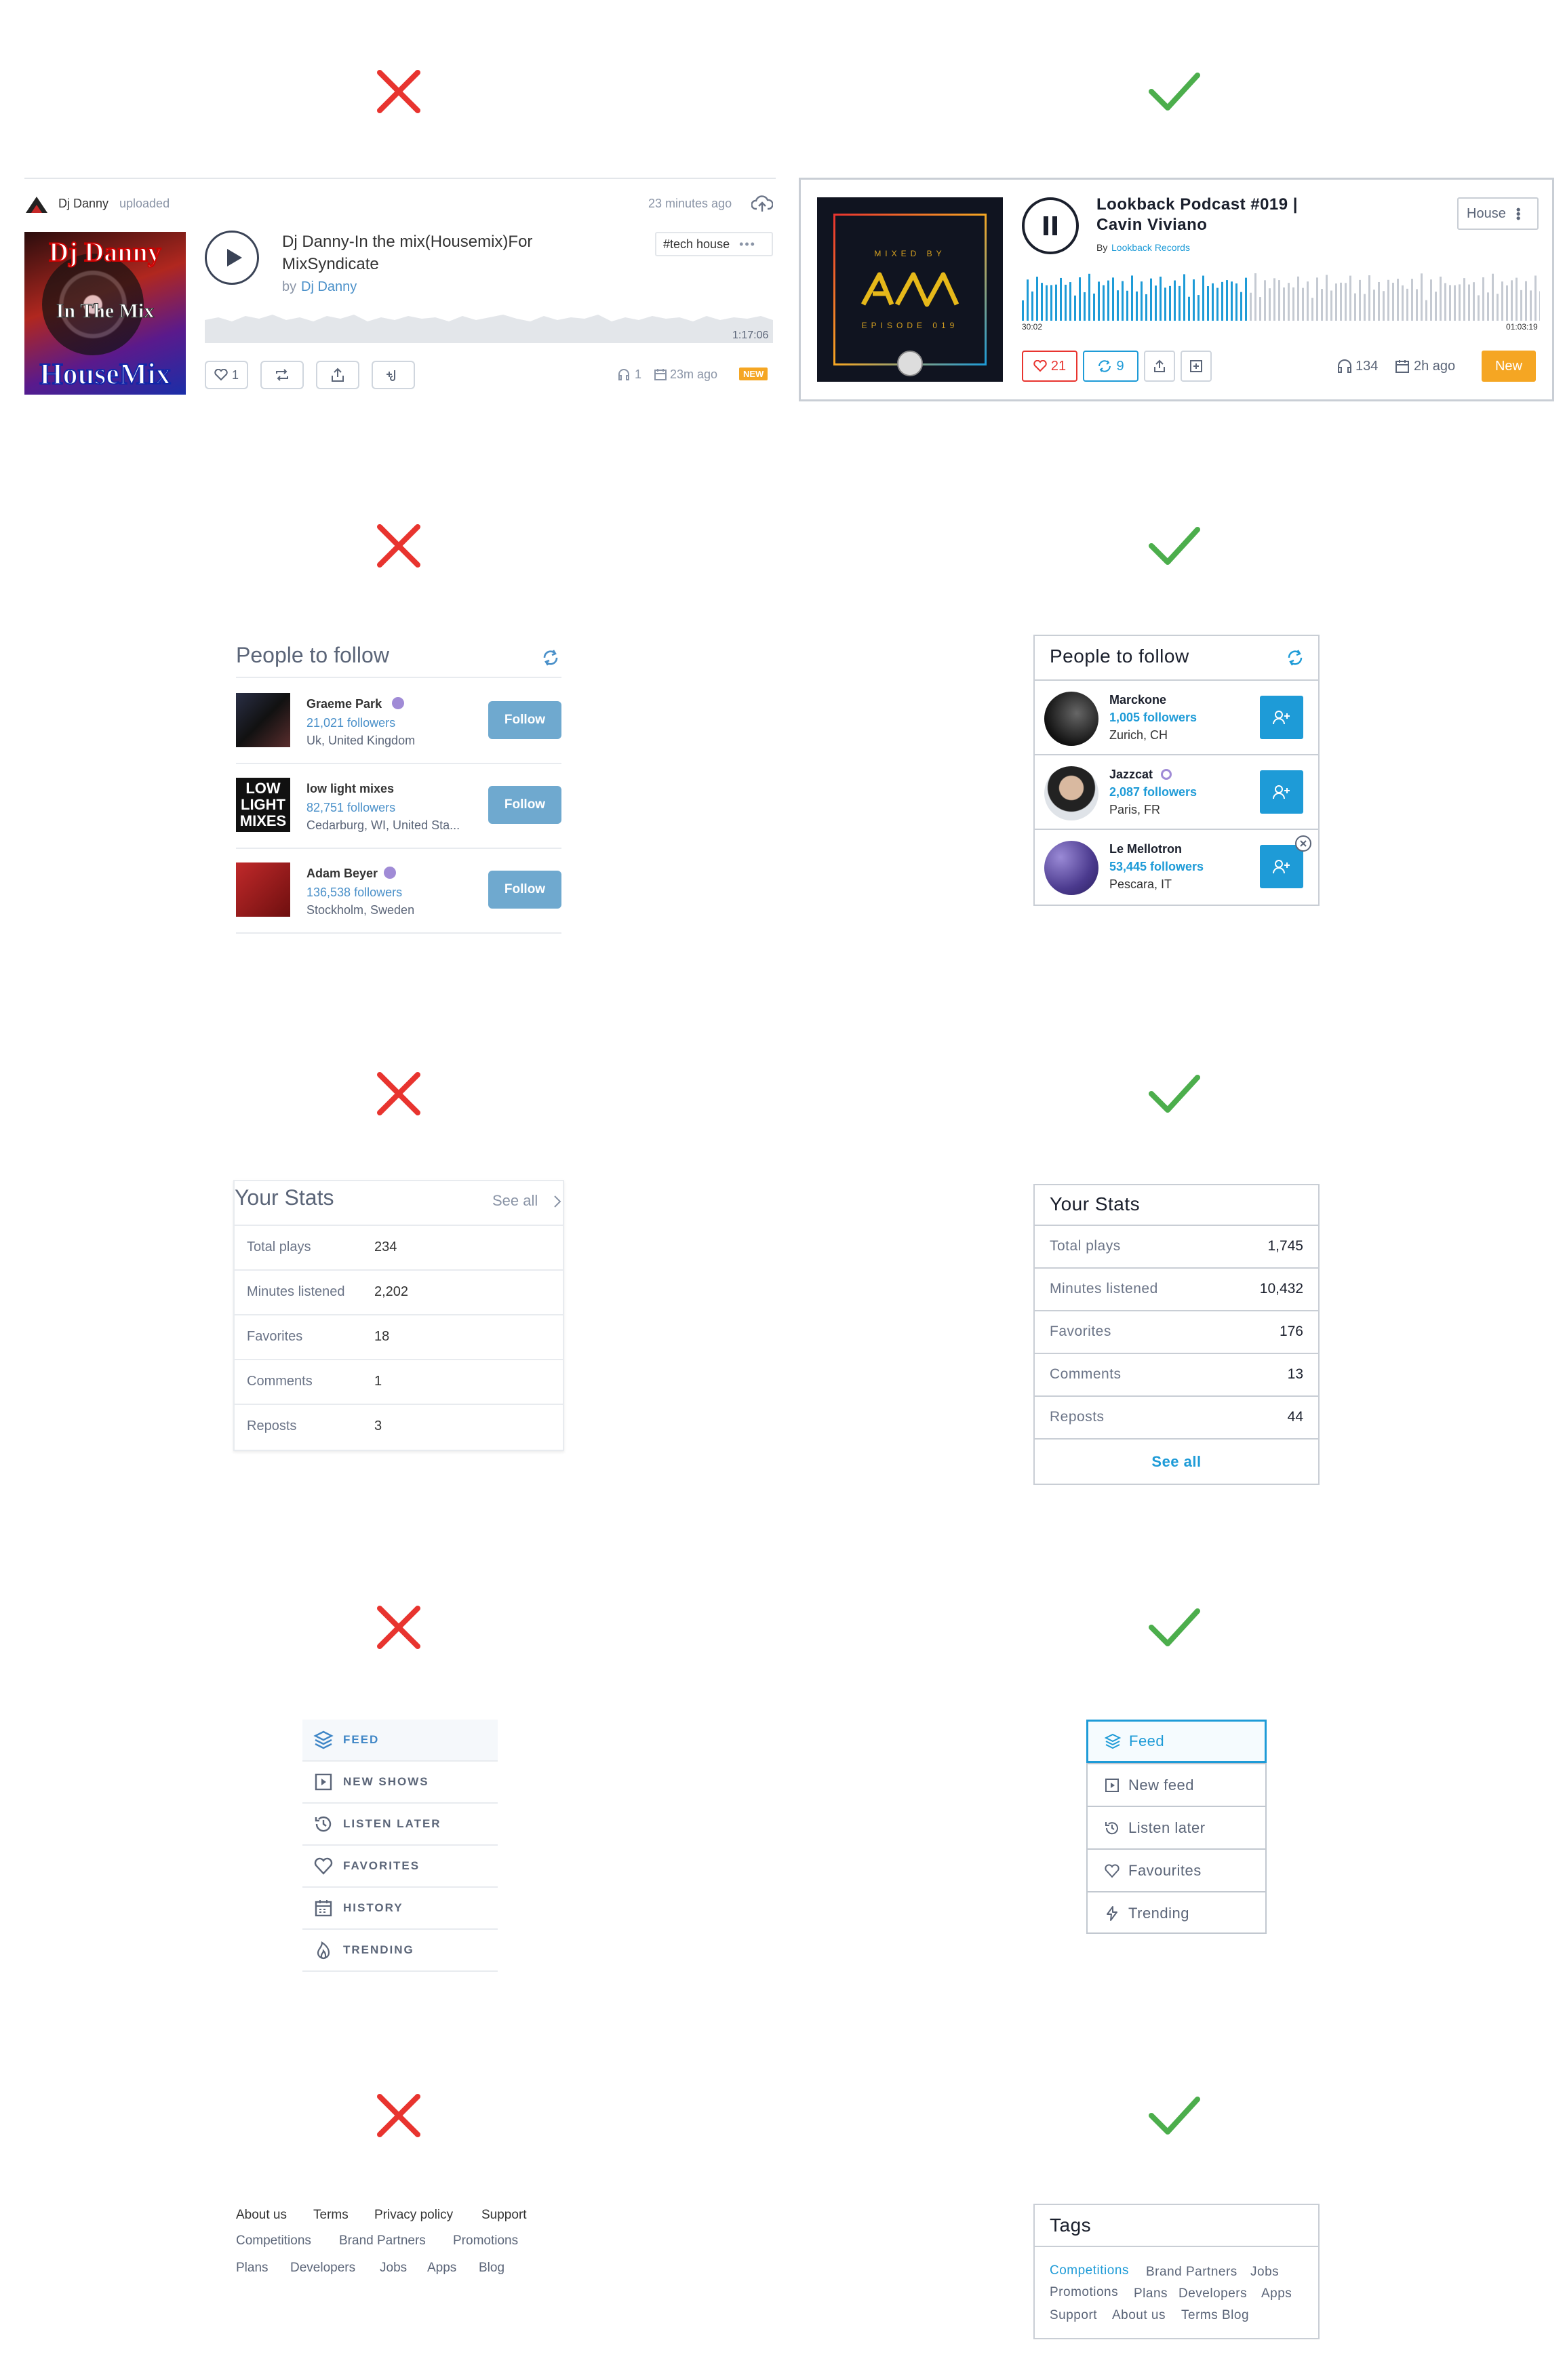 Image resolution: width=1565 pixels, height=2380 pixels. What do you see at coordinates (274, 2241) in the screenshot?
I see `footer-link-competitions: Competitions` at bounding box center [274, 2241].